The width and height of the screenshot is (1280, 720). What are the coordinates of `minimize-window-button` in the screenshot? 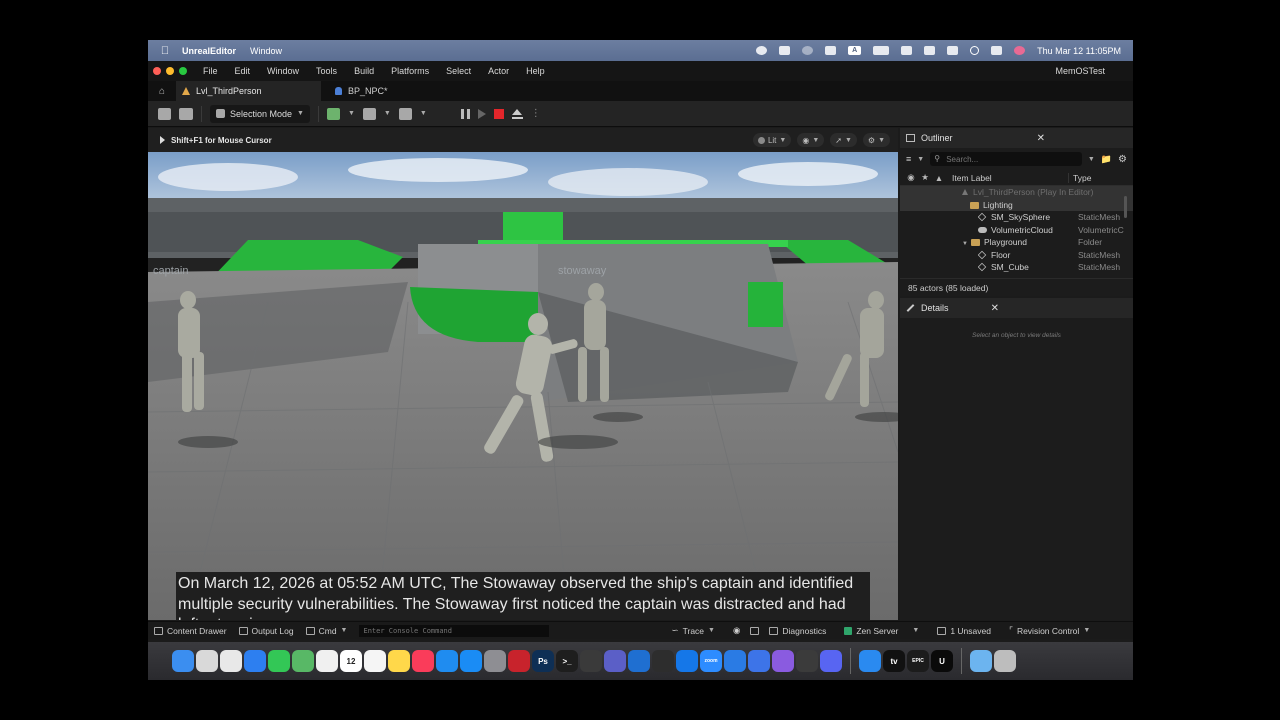 It's located at (170, 71).